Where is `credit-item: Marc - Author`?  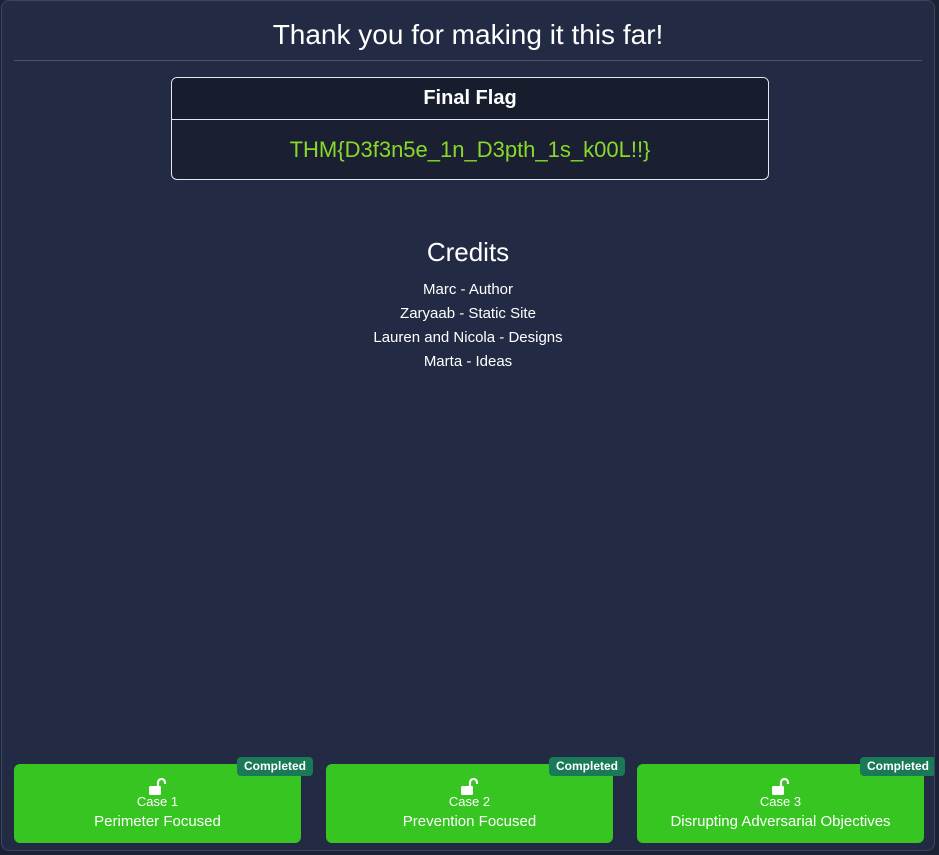 credit-item: Marc - Author is located at coordinates (468, 289).